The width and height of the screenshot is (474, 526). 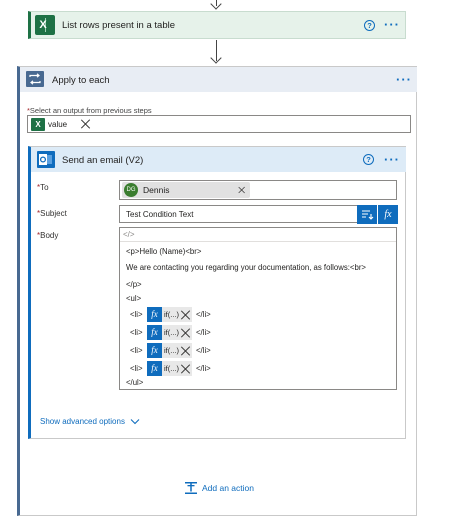 I want to click on connector-arrow-top, so click(x=216, y=5).